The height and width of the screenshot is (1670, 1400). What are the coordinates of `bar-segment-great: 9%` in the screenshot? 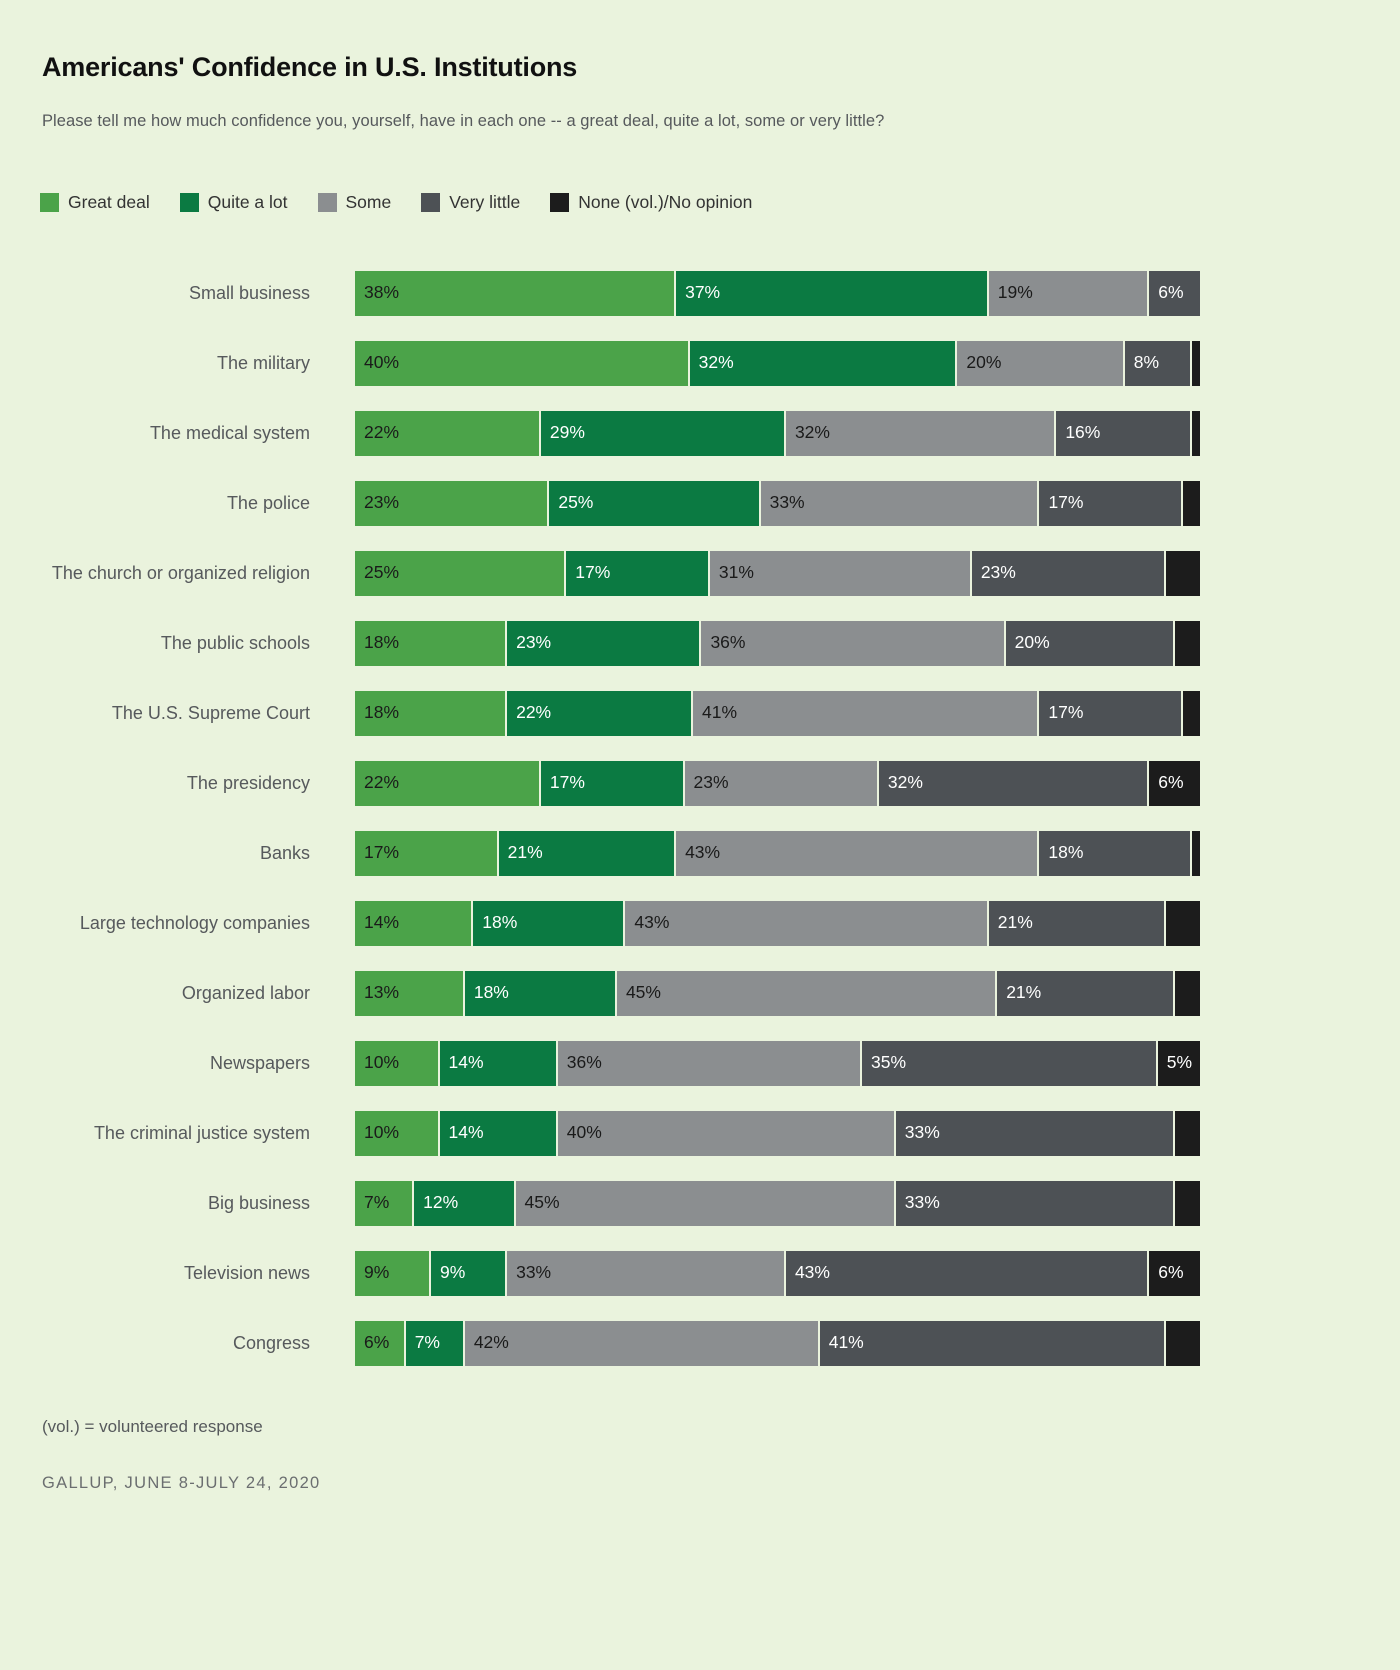 It's located at (393, 1273).